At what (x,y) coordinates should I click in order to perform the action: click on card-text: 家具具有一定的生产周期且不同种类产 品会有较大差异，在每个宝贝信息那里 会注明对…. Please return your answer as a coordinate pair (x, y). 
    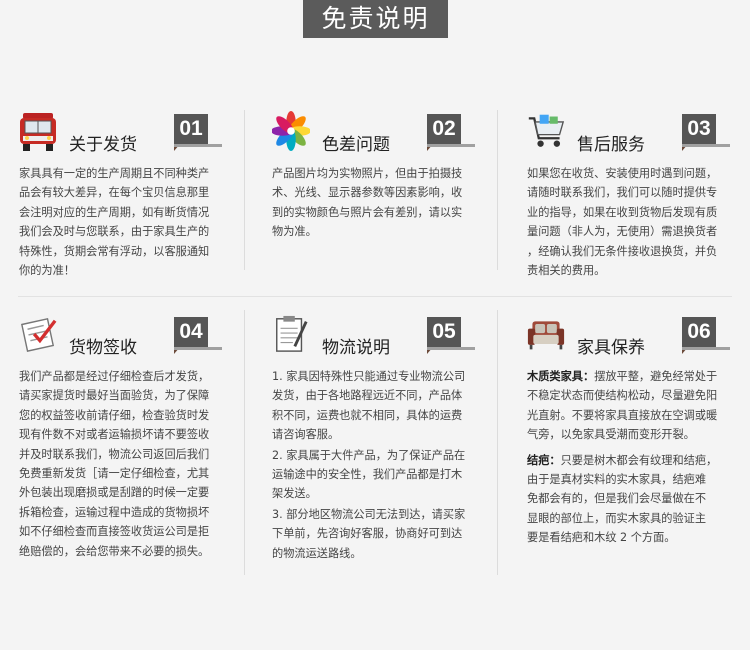
    Looking at the image, I should click on (114, 222).